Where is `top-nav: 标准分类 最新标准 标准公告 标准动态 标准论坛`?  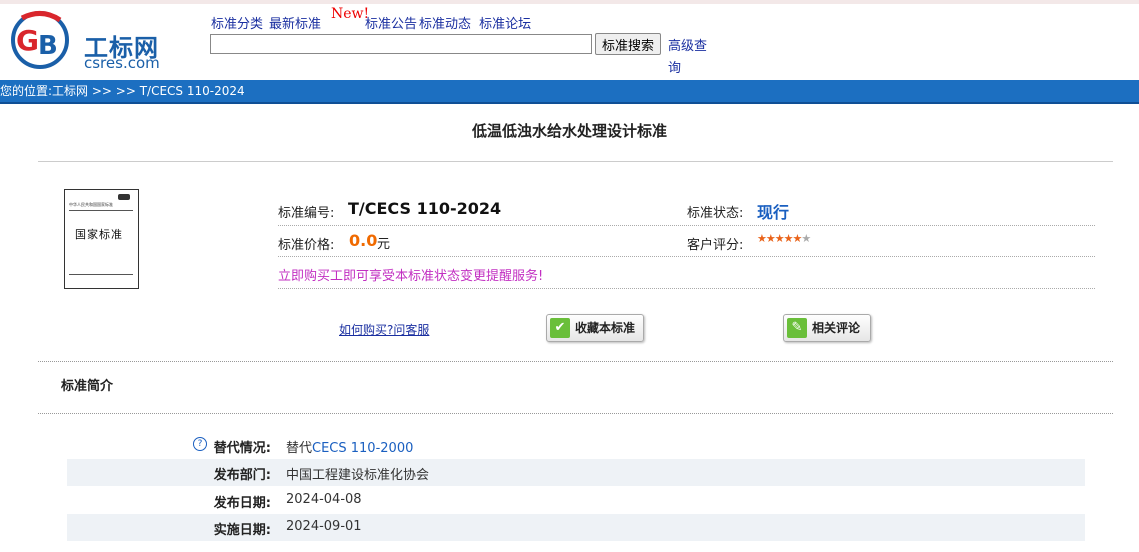
top-nav: 标准分类 最新标准 标准公告 标准动态 标准论坛 is located at coordinates (374, 22).